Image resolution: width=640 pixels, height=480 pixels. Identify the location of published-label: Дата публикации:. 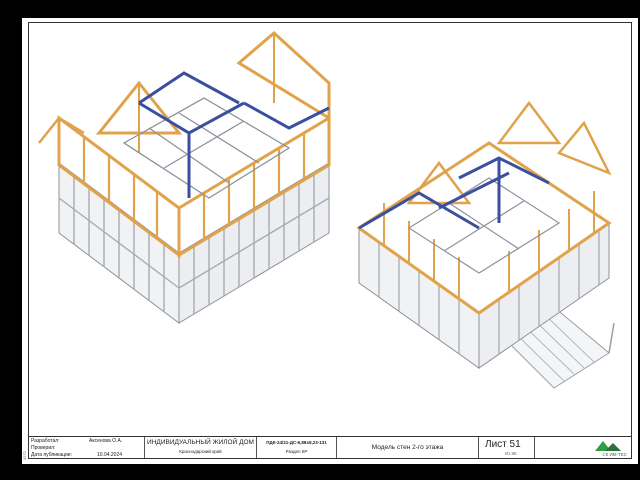
(51, 455).